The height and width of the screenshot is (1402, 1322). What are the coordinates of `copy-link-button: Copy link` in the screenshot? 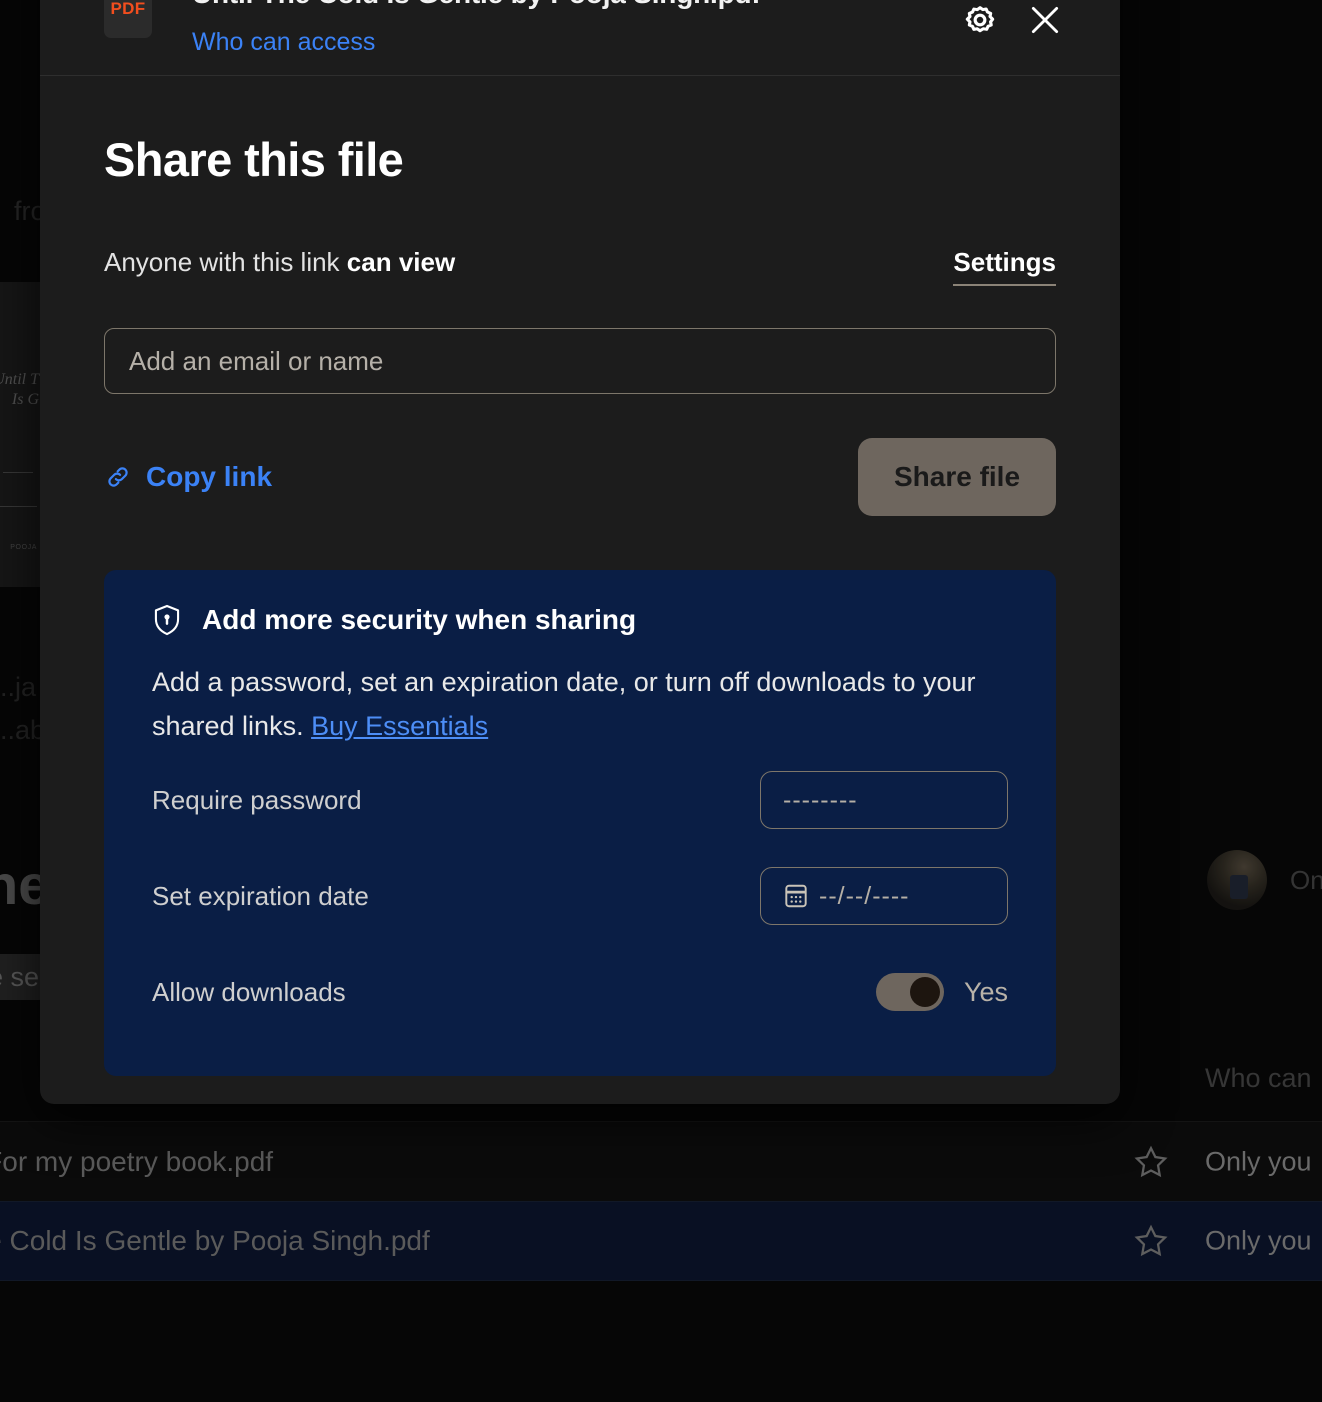 It's located at (188, 477).